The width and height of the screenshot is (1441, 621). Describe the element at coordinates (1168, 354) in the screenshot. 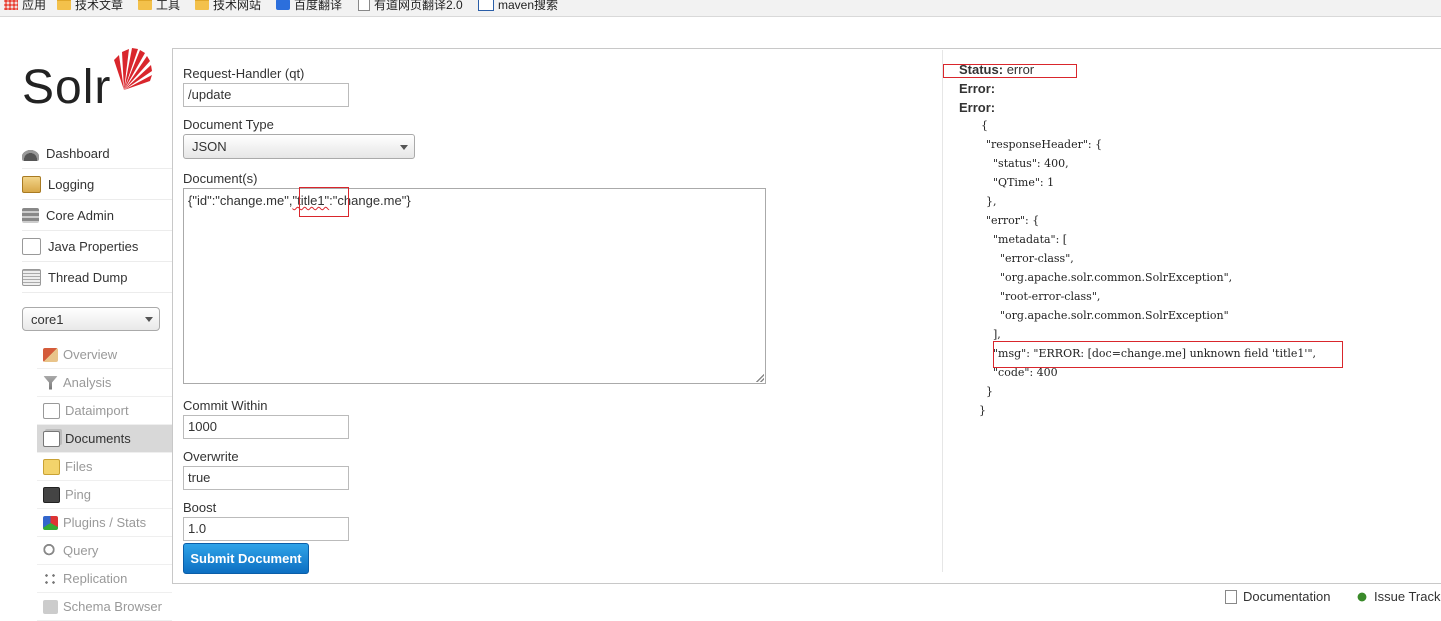

I see `error-msg-highlight` at that location.